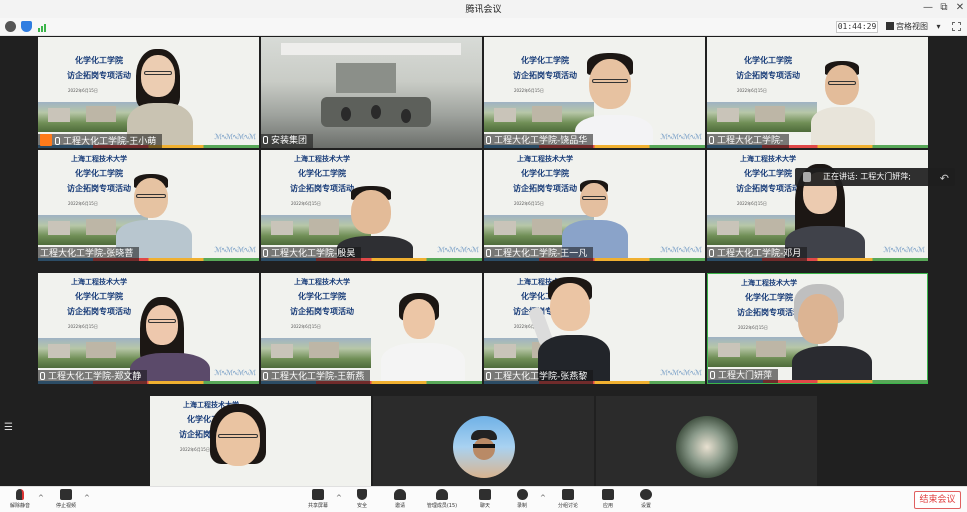 The height and width of the screenshot is (512, 967). What do you see at coordinates (442, 499) in the screenshot?
I see `manage-members-button: 管理成员(15)` at bounding box center [442, 499].